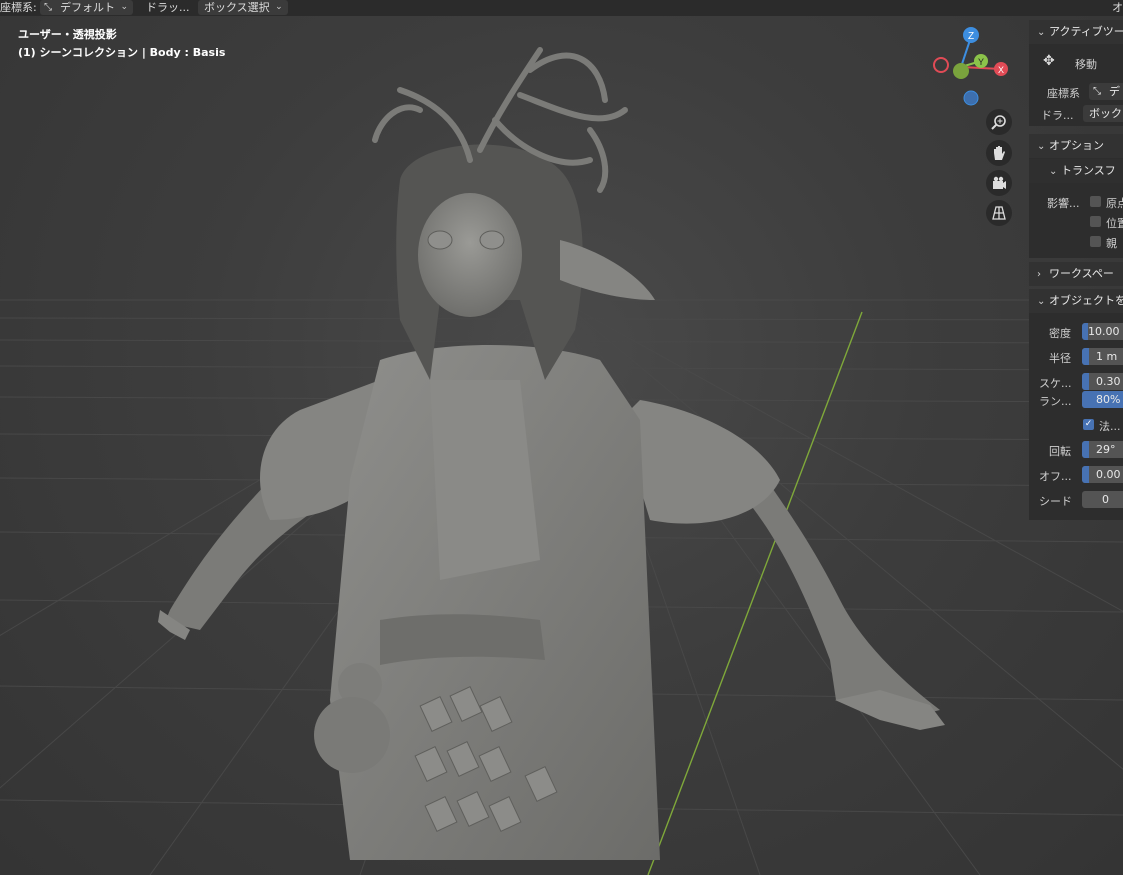  I want to click on grid-ortho-icon-glyph, so click(999, 213).